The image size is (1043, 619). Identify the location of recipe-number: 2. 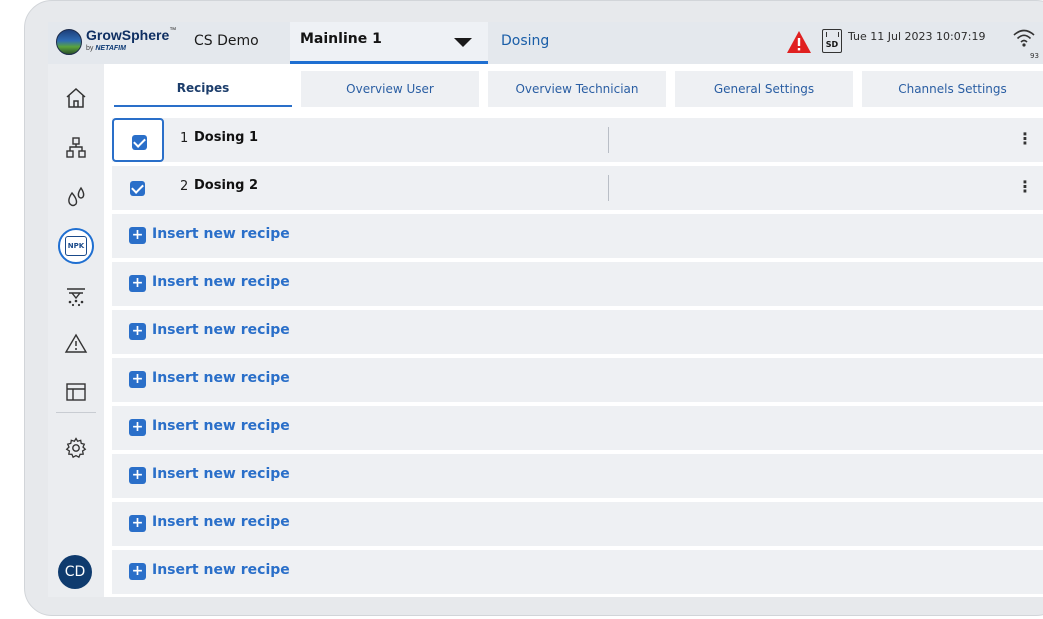
(184, 186).